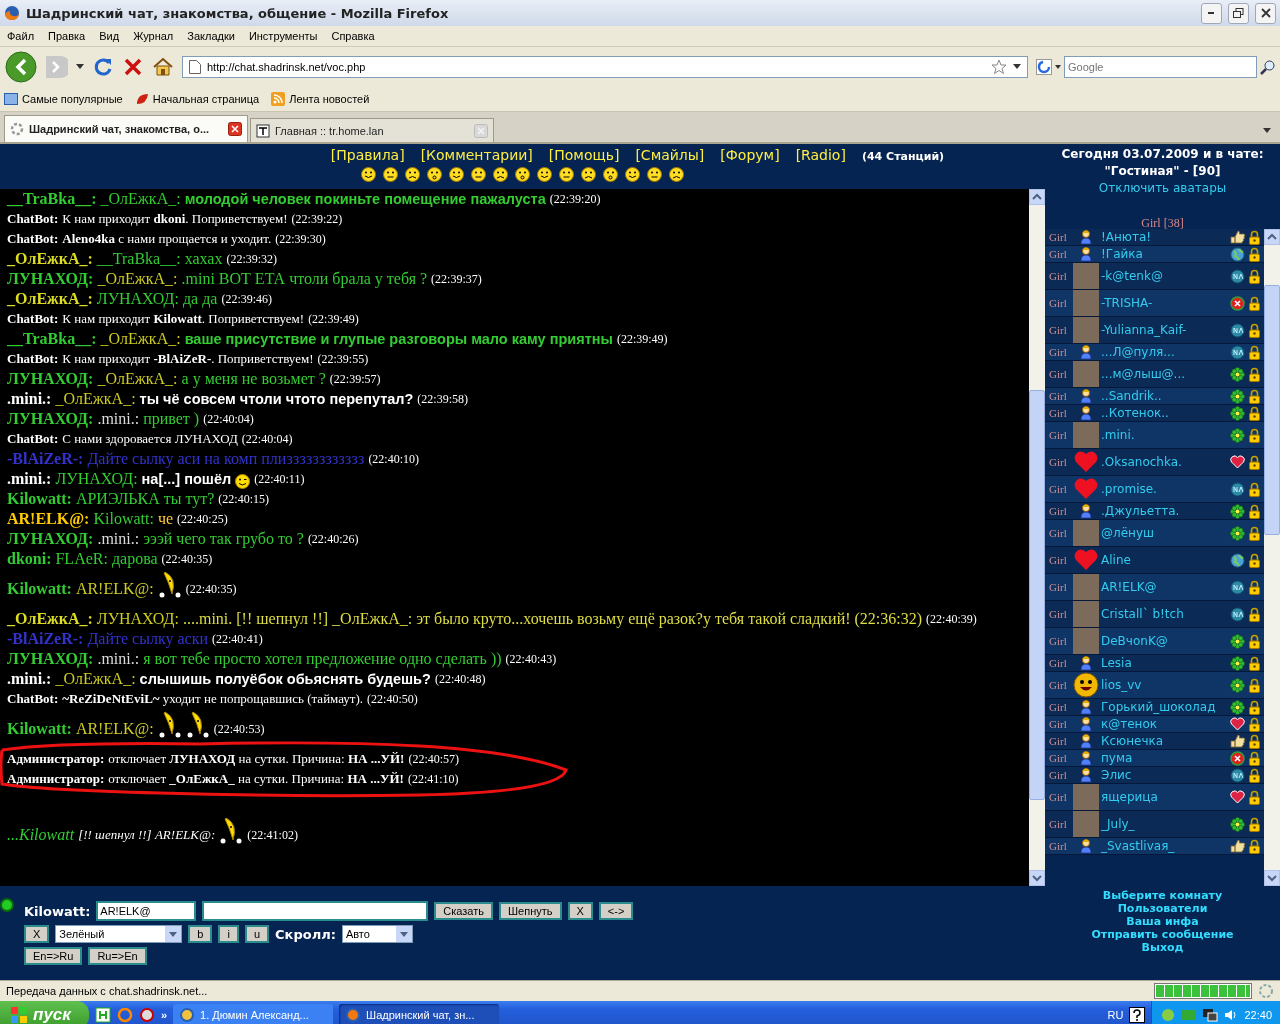 This screenshot has height=1024, width=1280. What do you see at coordinates (200, 934) in the screenshot?
I see `format-button: b` at bounding box center [200, 934].